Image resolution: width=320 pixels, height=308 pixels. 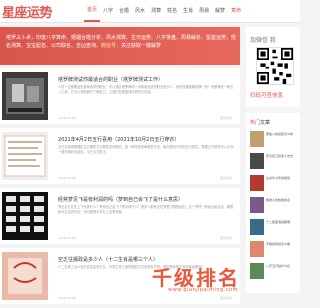 What do you see at coordinates (283, 200) in the screenshot?
I see `hot-article-title: 属狗人的性格特点` at bounding box center [283, 200].